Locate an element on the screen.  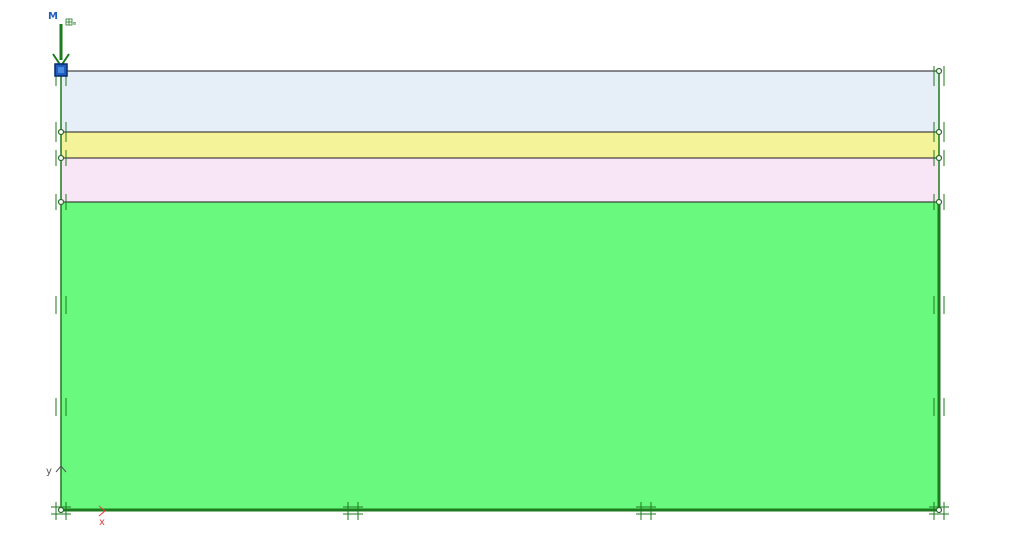
point-load: M m is located at coordinates (62, 44).